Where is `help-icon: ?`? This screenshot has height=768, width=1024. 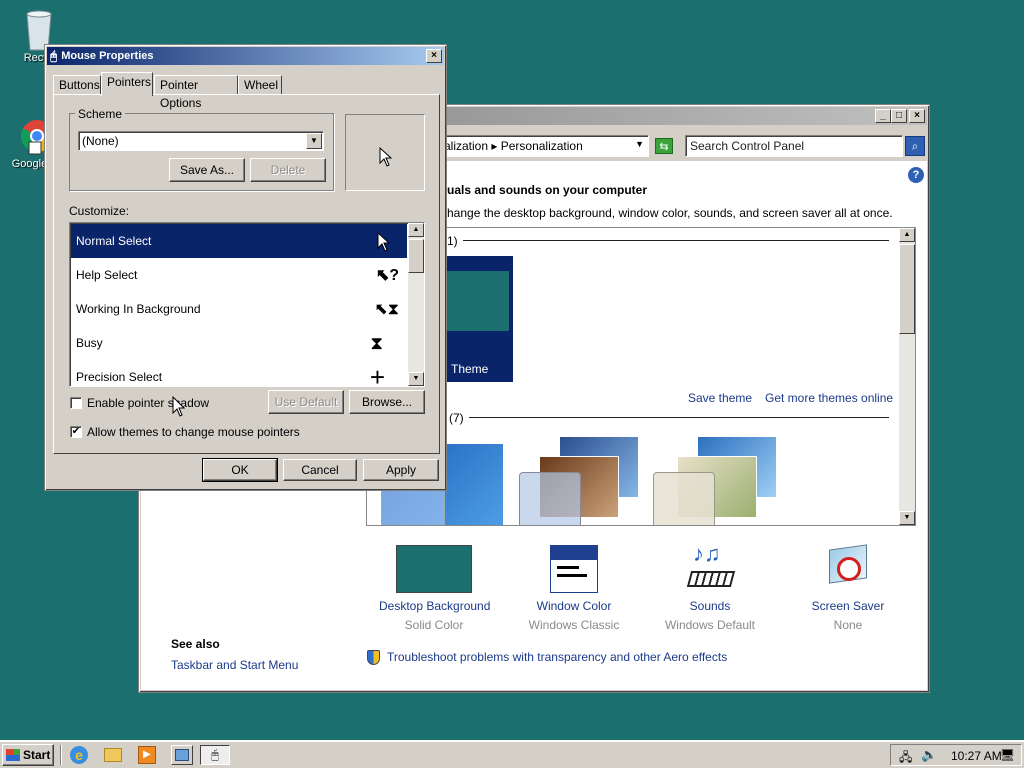
help-icon: ? is located at coordinates (916, 175).